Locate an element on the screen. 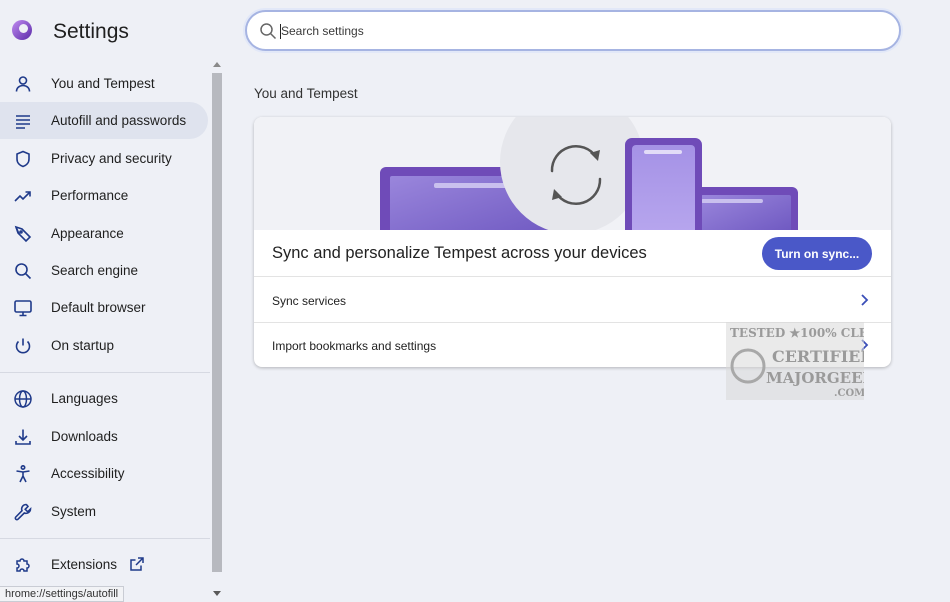 The height and width of the screenshot is (602, 950). sidebar-item-label: Privacy and security is located at coordinates (111, 158).